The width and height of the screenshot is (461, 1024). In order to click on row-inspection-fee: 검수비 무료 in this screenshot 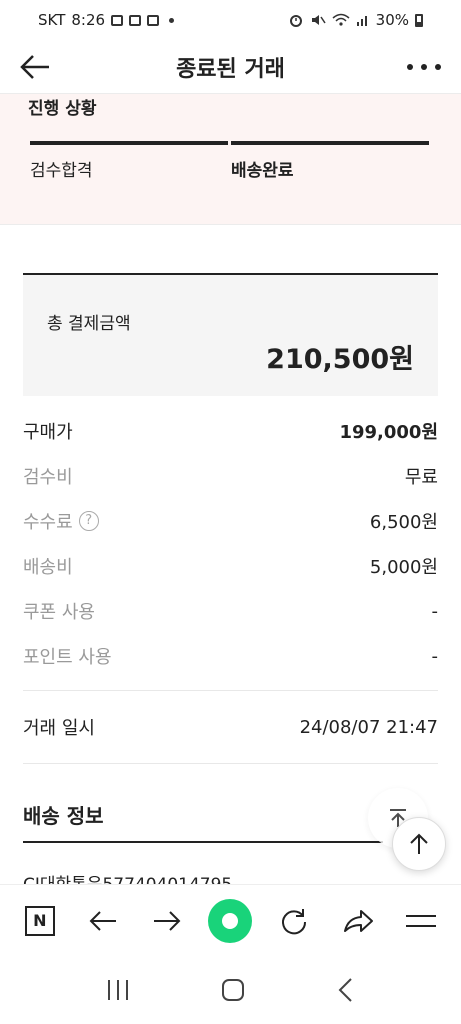, I will do `click(230, 476)`.